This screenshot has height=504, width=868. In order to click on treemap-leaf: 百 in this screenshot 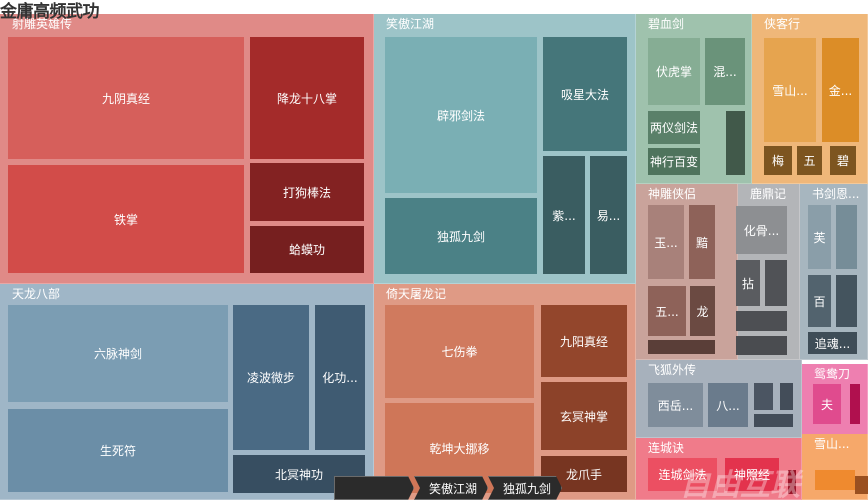, I will do `click(819, 301)`.